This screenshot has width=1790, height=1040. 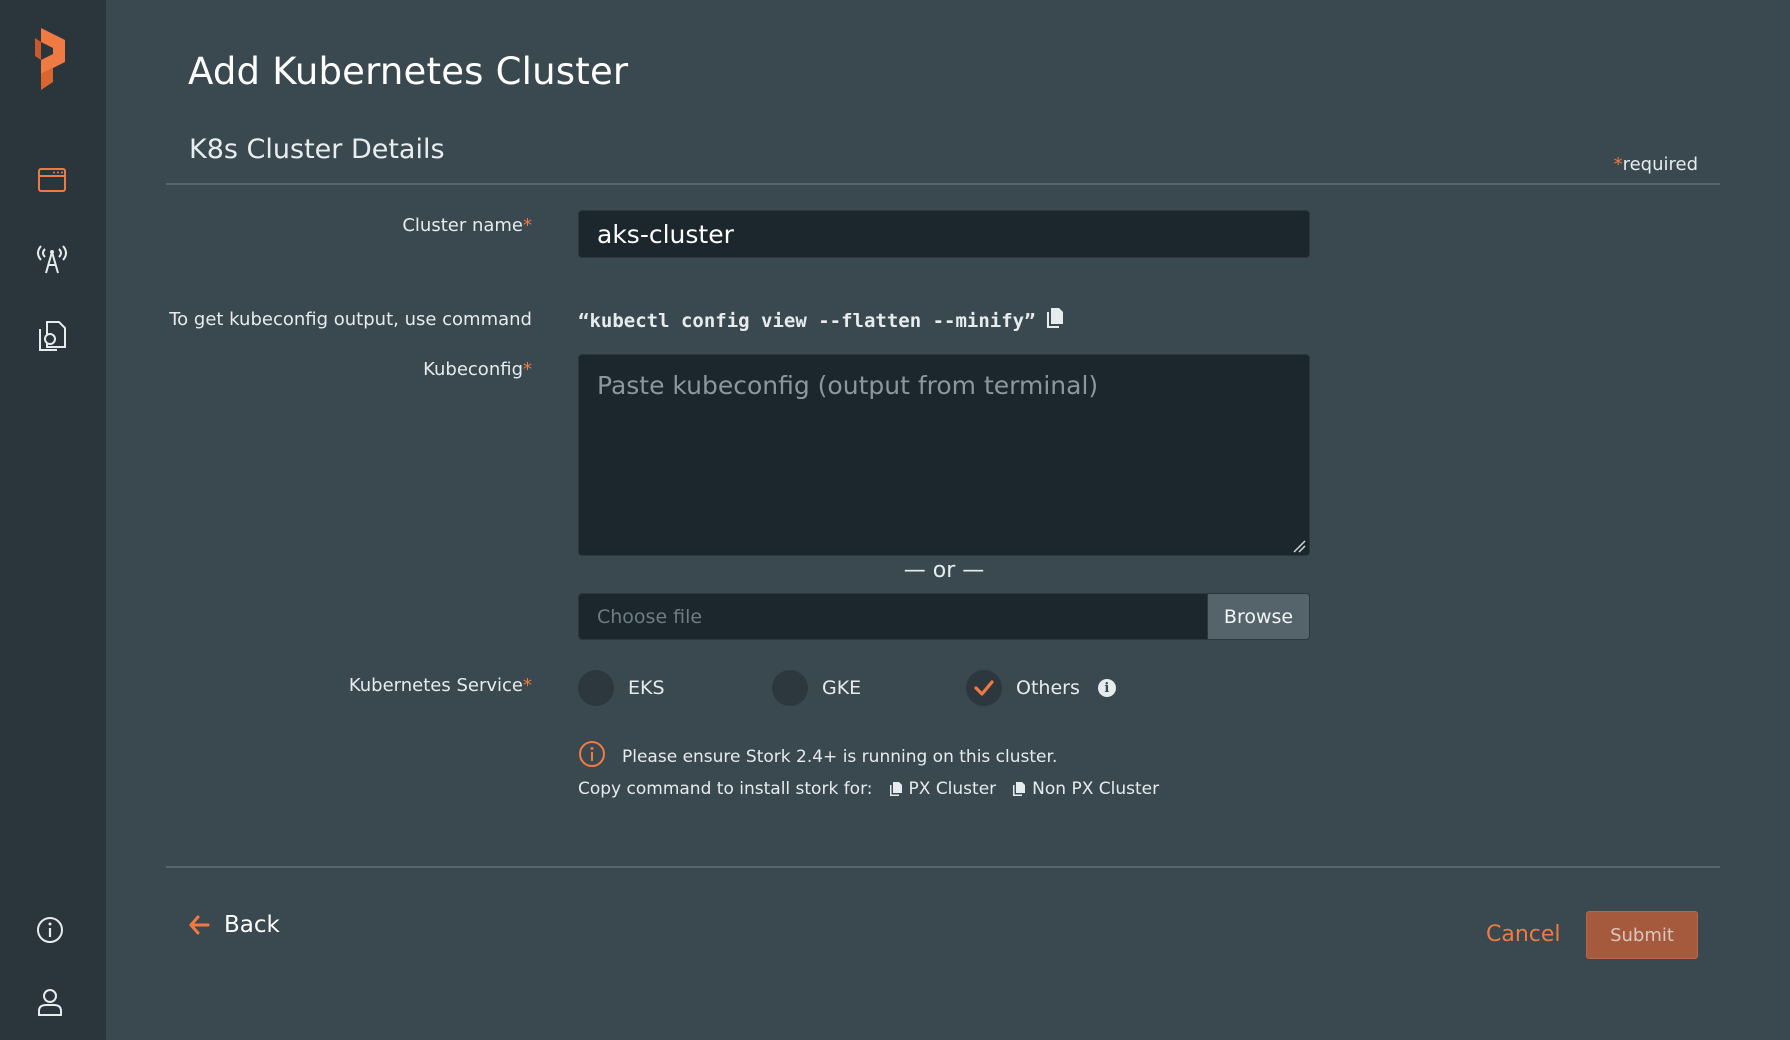 I want to click on broadcast-tower-icon, so click(x=52, y=258).